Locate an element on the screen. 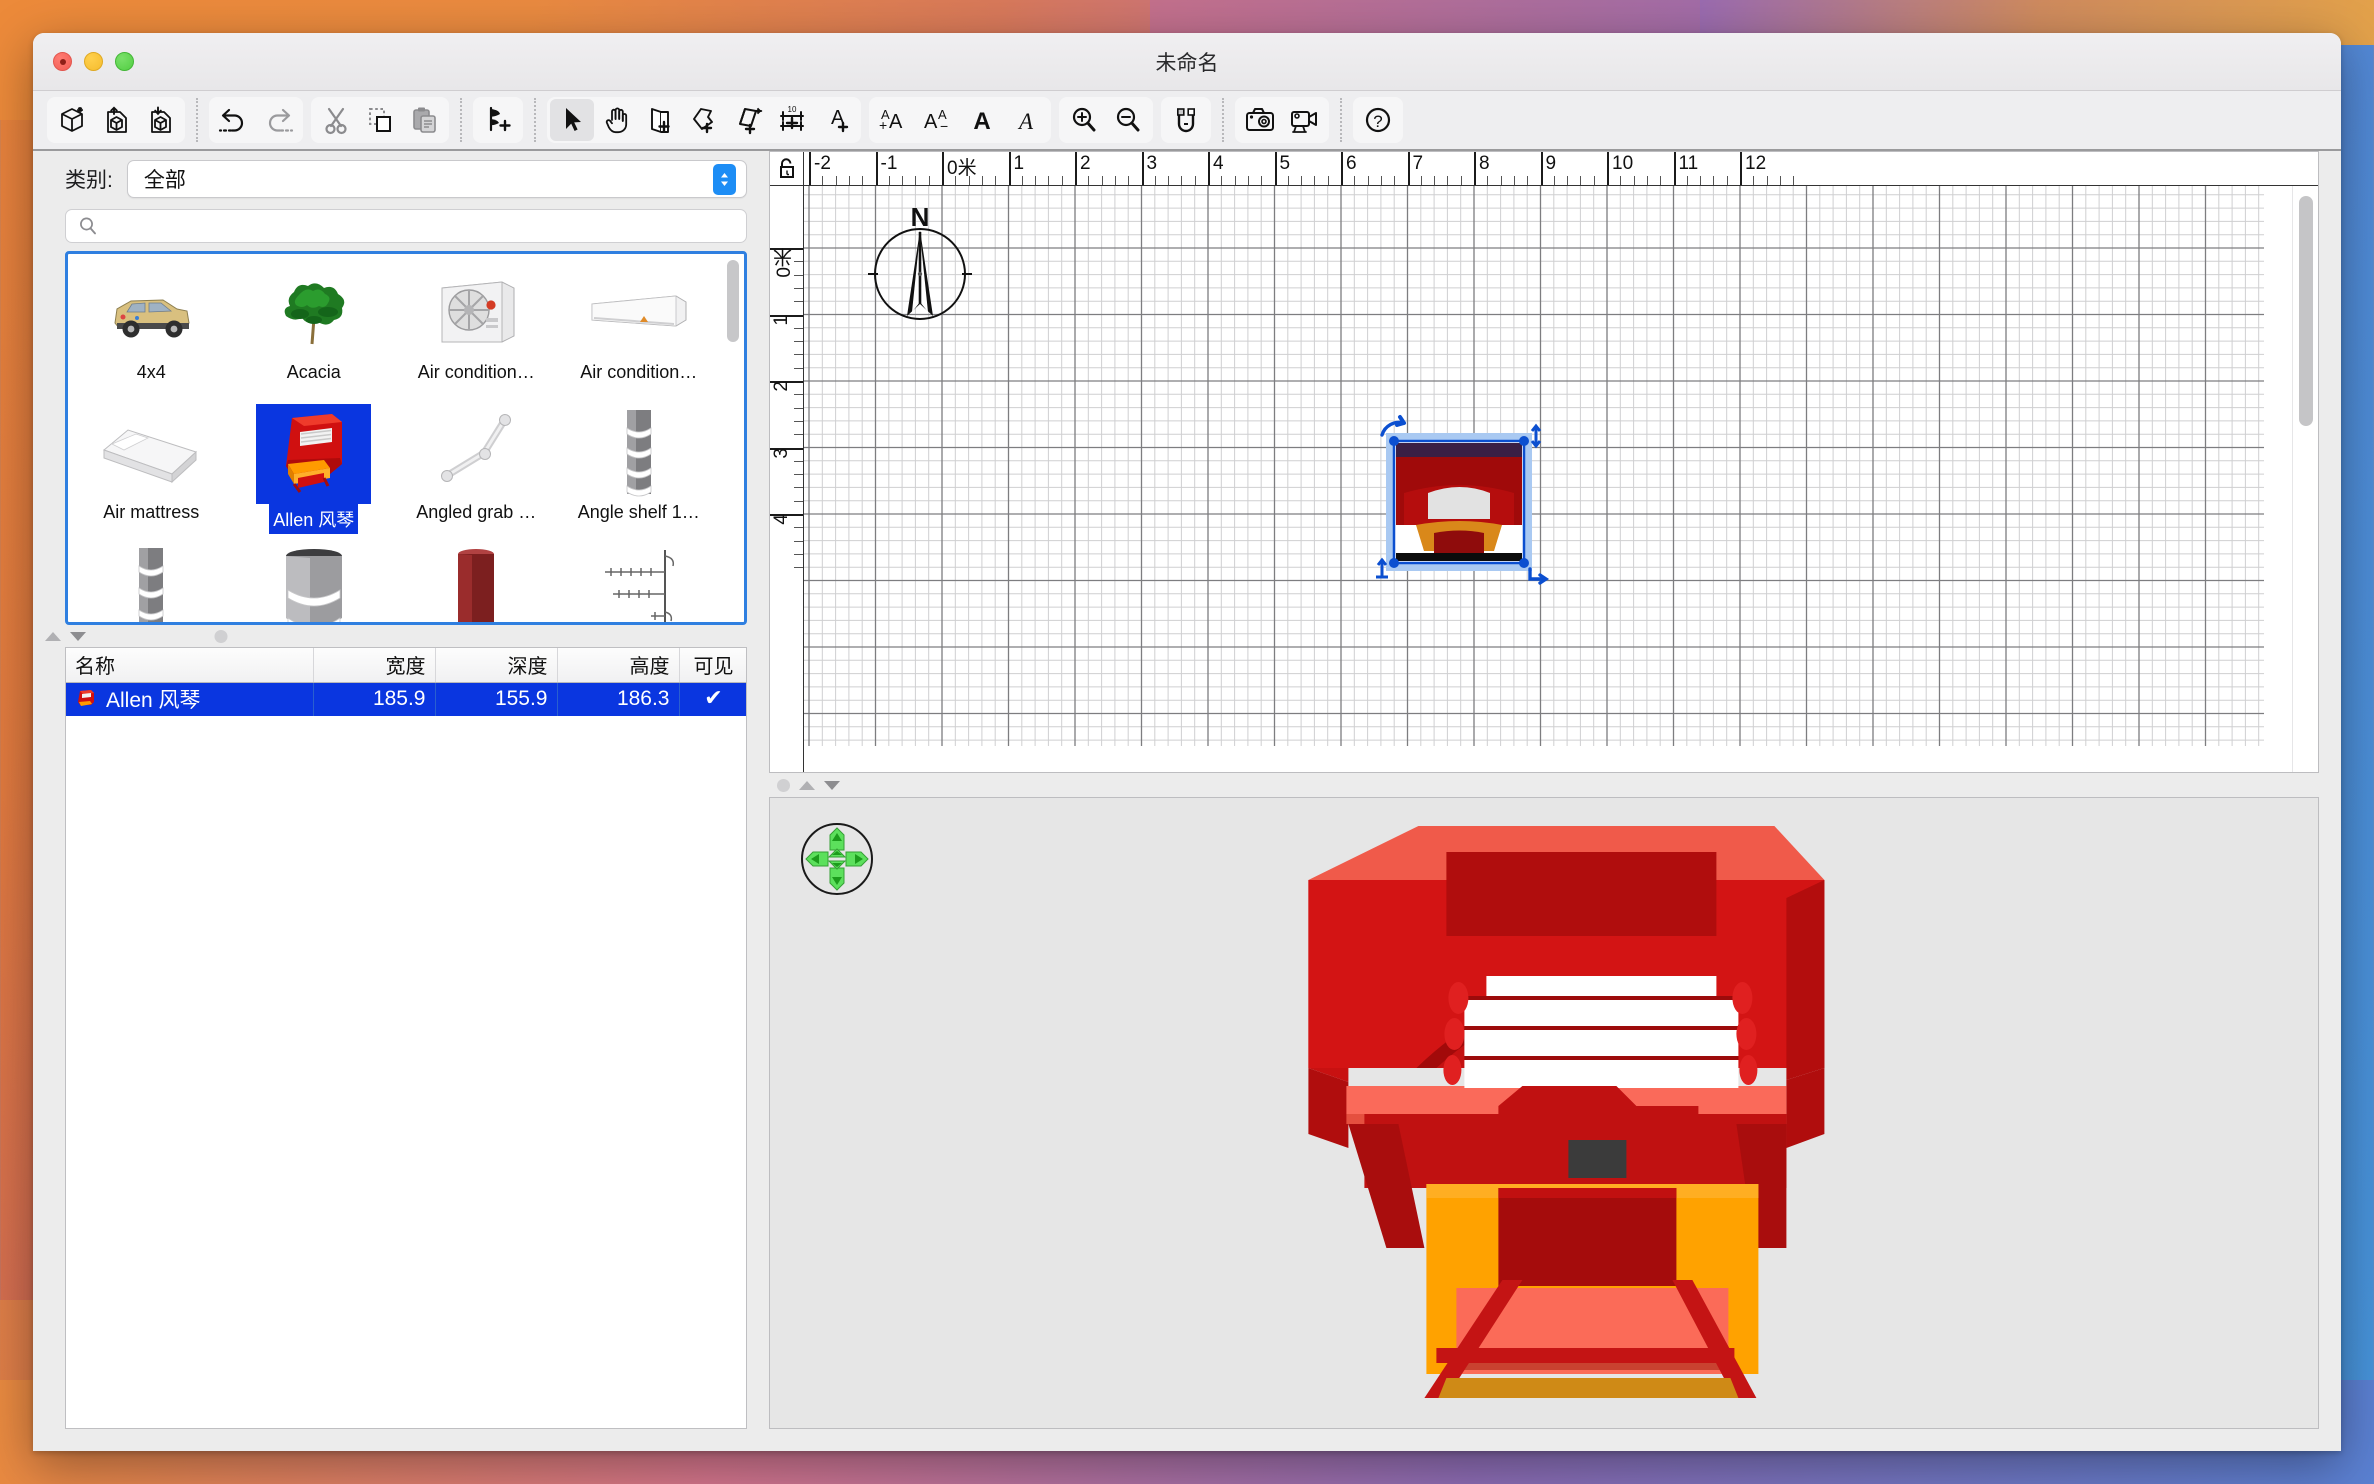 This screenshot has width=2374, height=1484. zoom-in-button is located at coordinates (1084, 120).